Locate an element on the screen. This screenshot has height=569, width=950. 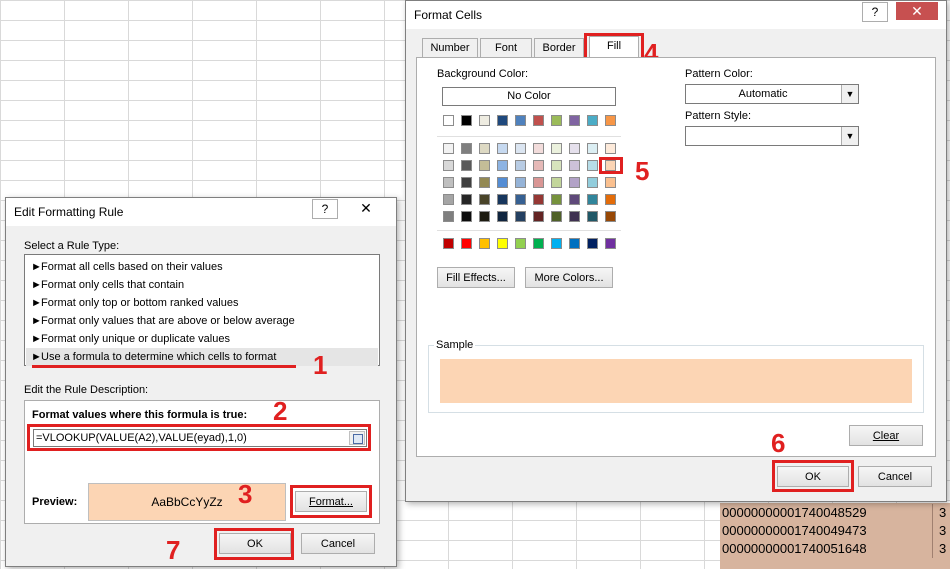
edit-rule-cancel-button: Cancel is located at coordinates (338, 543).